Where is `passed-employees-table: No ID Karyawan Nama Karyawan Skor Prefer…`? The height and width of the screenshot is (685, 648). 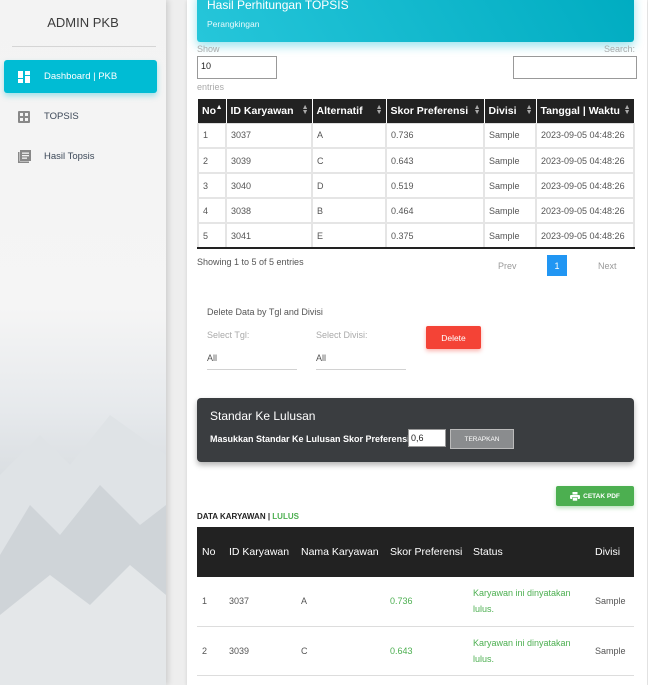 passed-employees-table: No ID Karyawan Nama Karyawan Skor Prefer… is located at coordinates (415, 601).